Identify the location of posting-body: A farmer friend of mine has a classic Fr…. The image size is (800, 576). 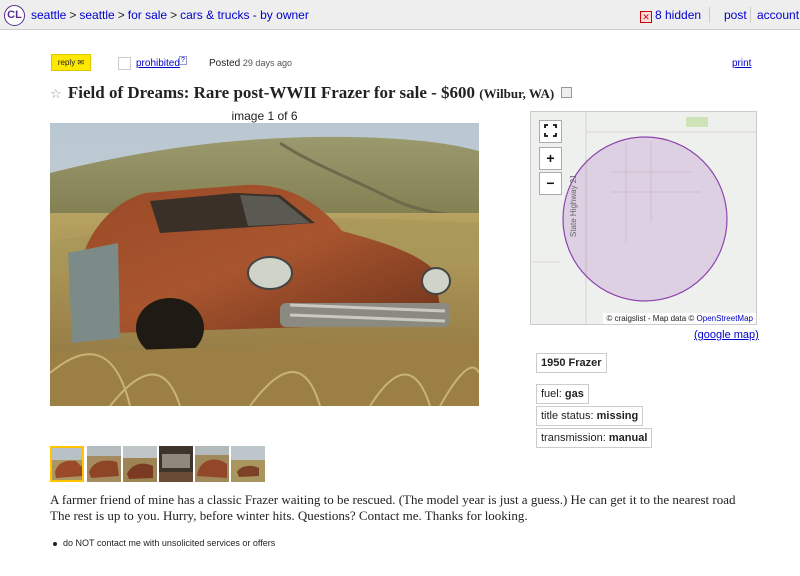
(393, 507).